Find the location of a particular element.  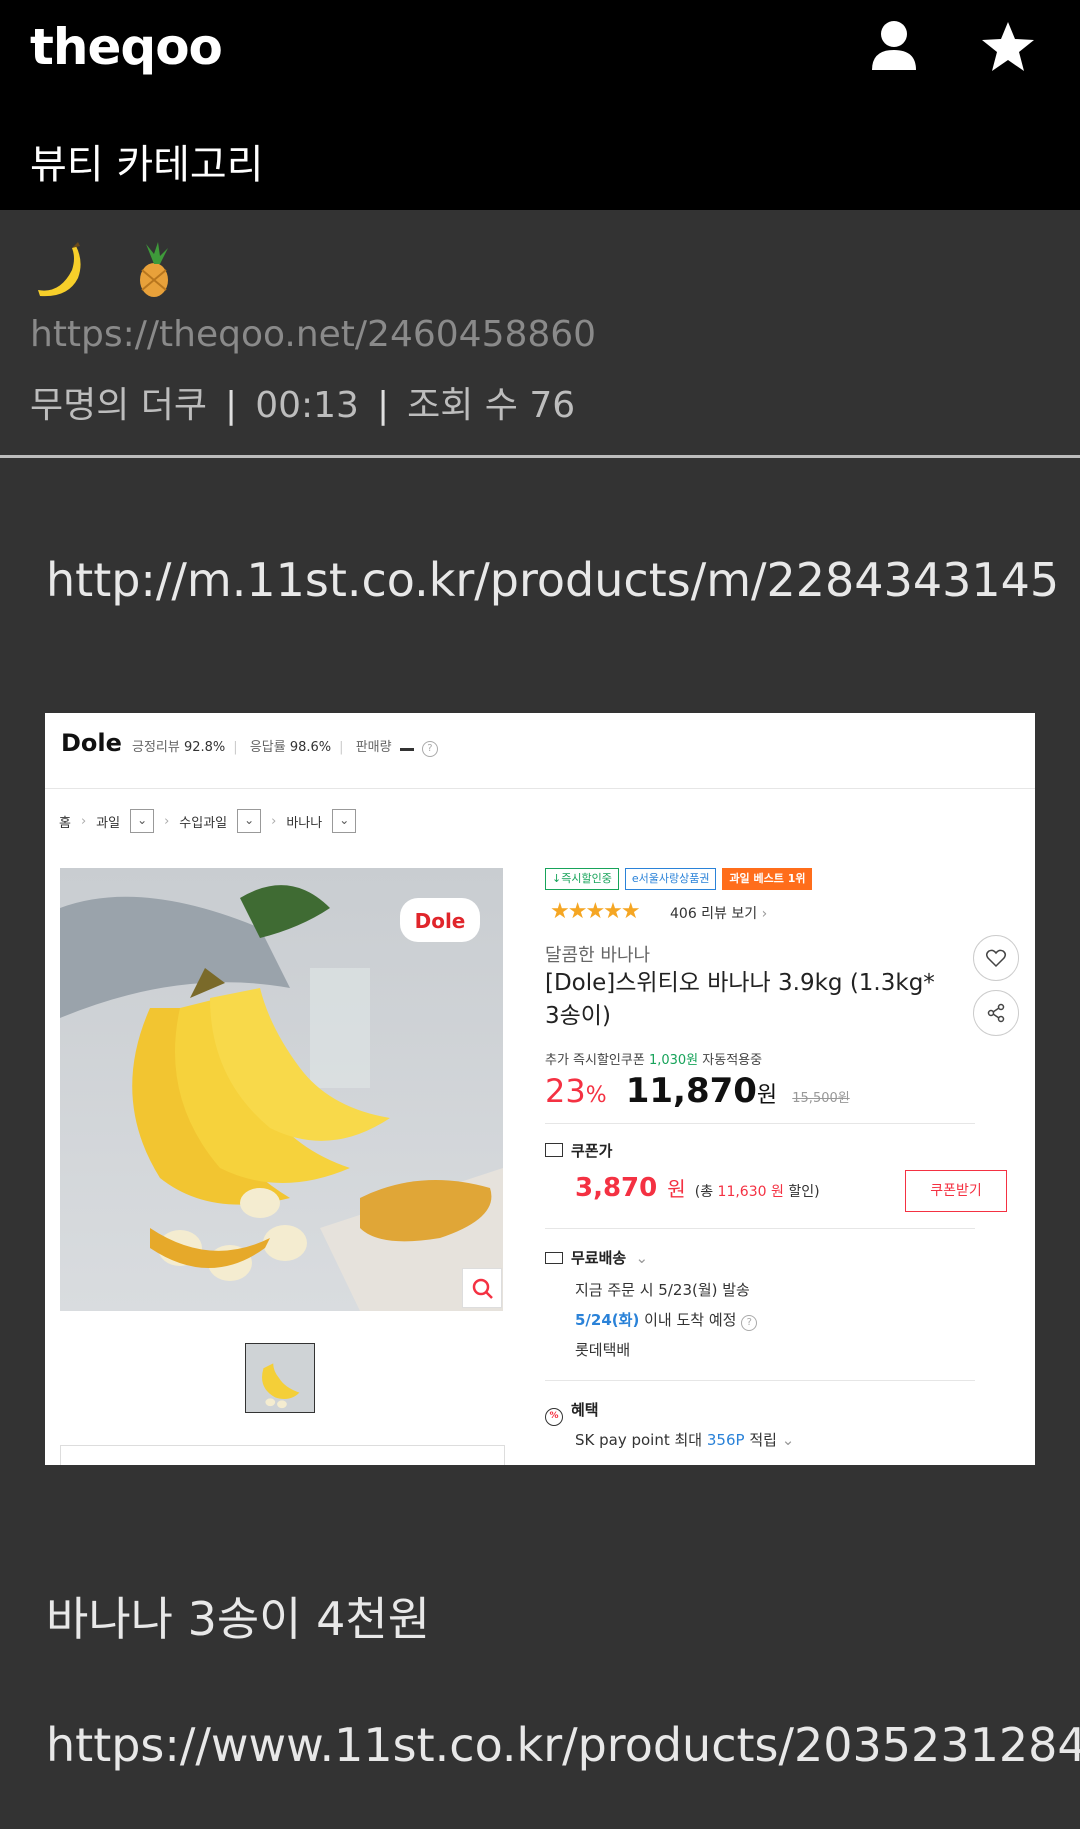

coupon-price: 3,870 원 (총 11,630 원 할인) is located at coordinates (697, 1188).